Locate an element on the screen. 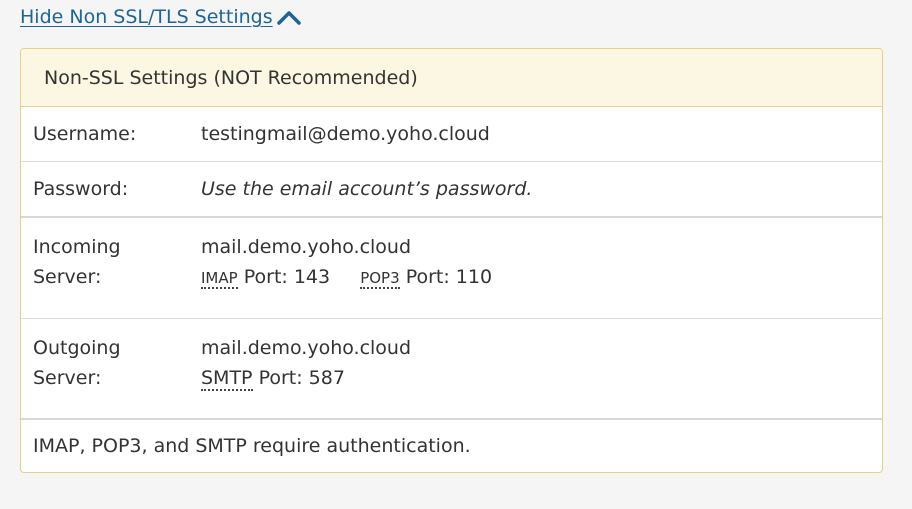 This screenshot has height=509, width=912. smtp-abbr: SMTP is located at coordinates (227, 379).